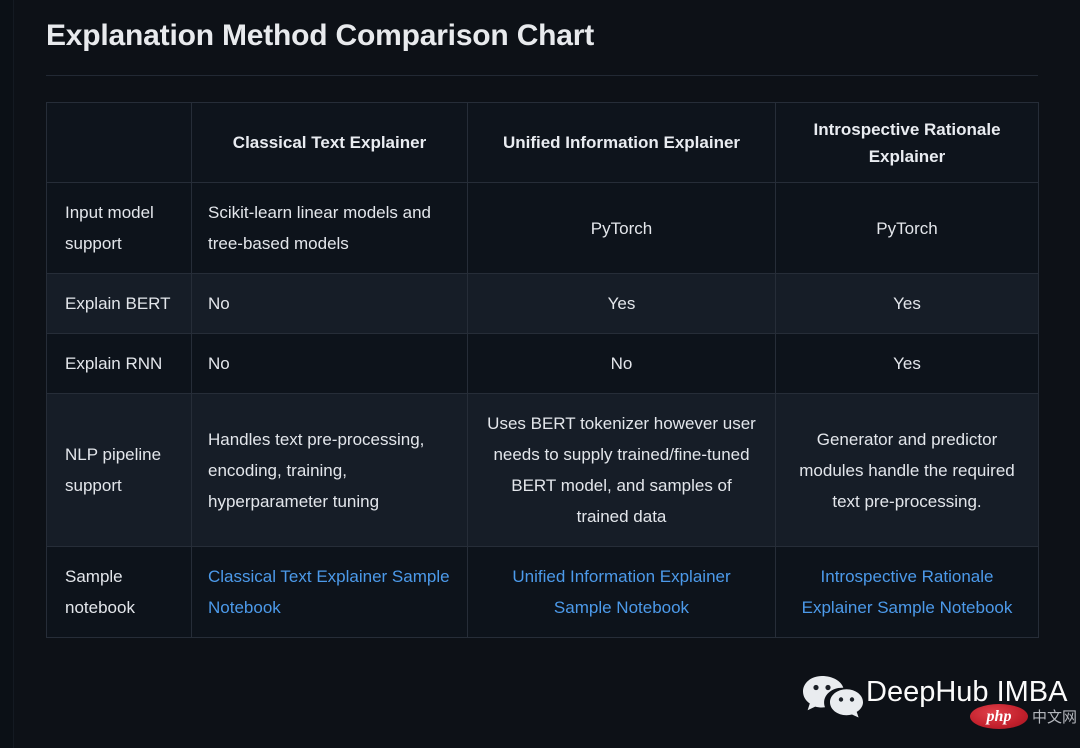  Describe the element at coordinates (967, 692) in the screenshot. I see `watermark-text: DeepHub IMBA` at that location.